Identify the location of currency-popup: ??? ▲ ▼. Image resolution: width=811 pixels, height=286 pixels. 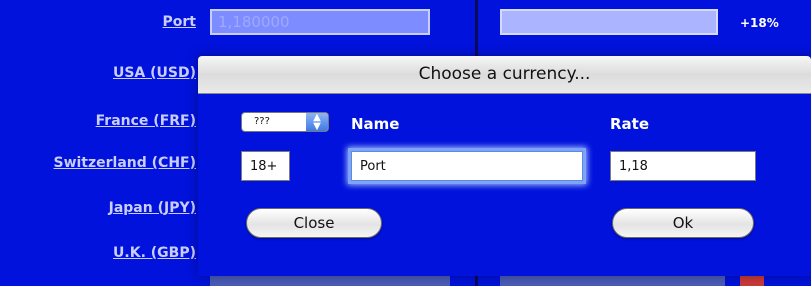
(285, 122).